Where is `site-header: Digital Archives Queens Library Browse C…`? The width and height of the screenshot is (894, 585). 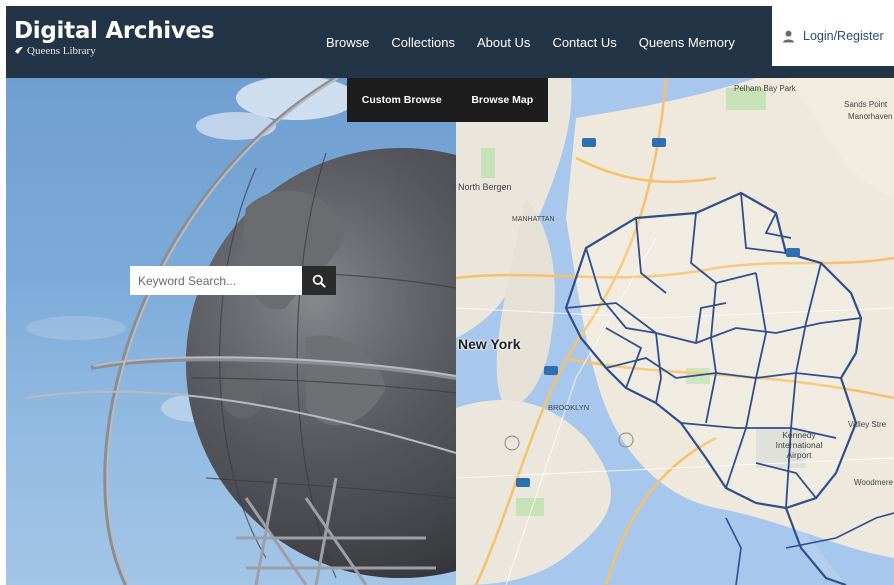 site-header: Digital Archives Queens Library Browse C… is located at coordinates (450, 42).